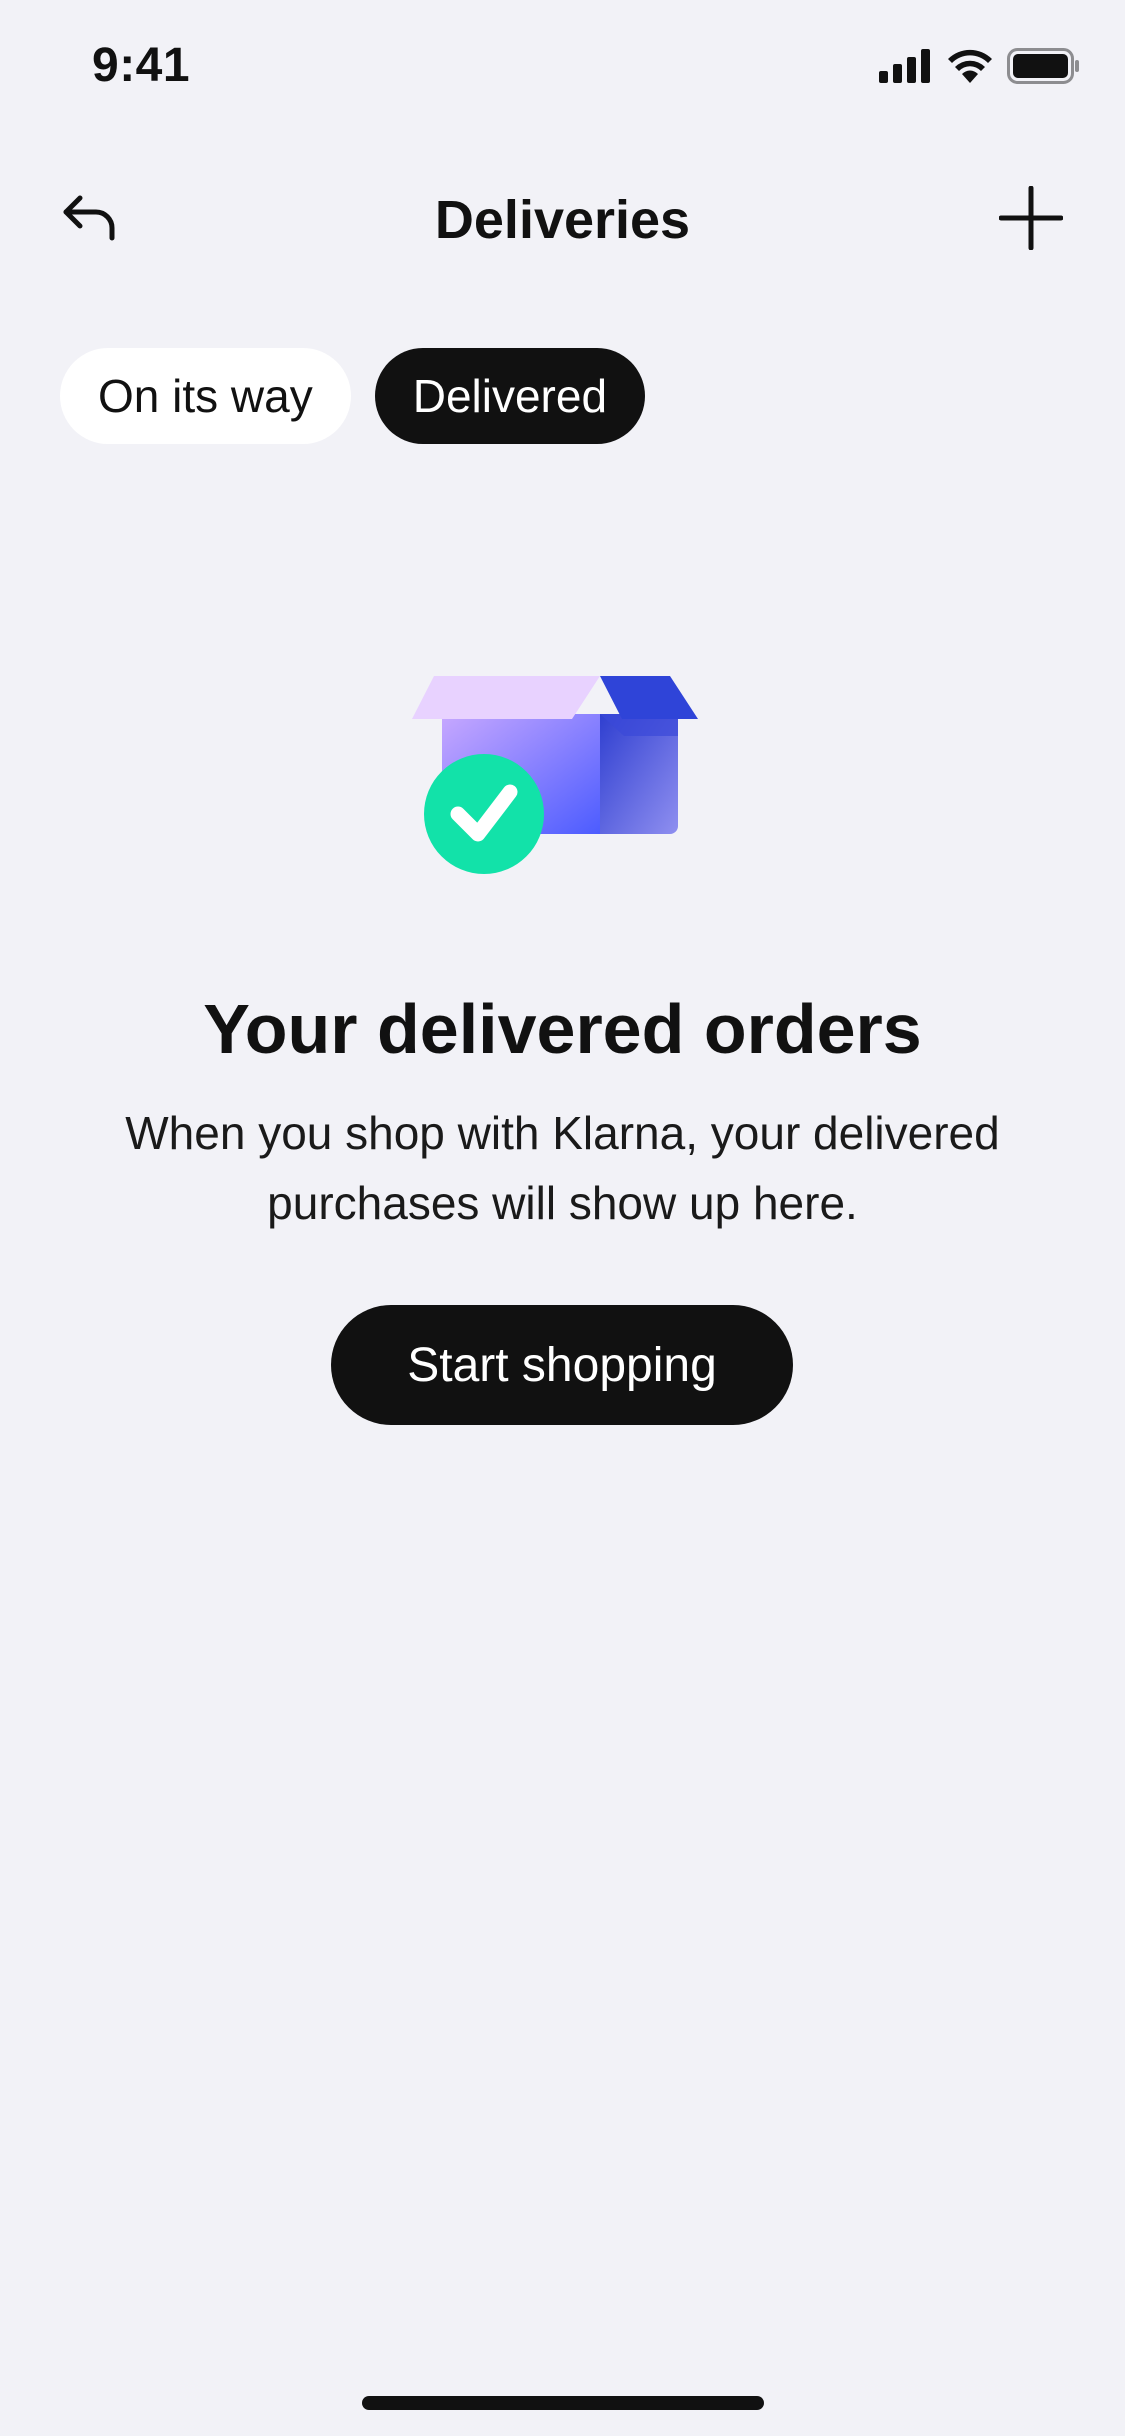  What do you see at coordinates (906, 68) in the screenshot?
I see `cellular-signal-icon` at bounding box center [906, 68].